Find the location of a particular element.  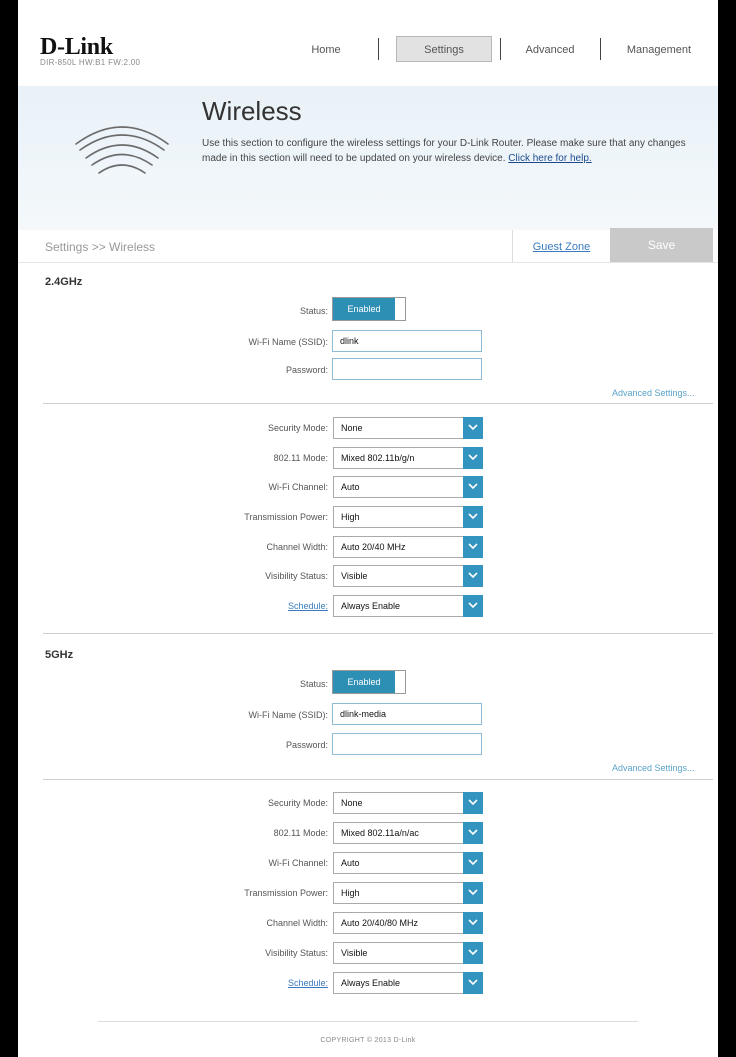

footer-copyright: COPYRIGHT © 2013 D-Link is located at coordinates (368, 1040).